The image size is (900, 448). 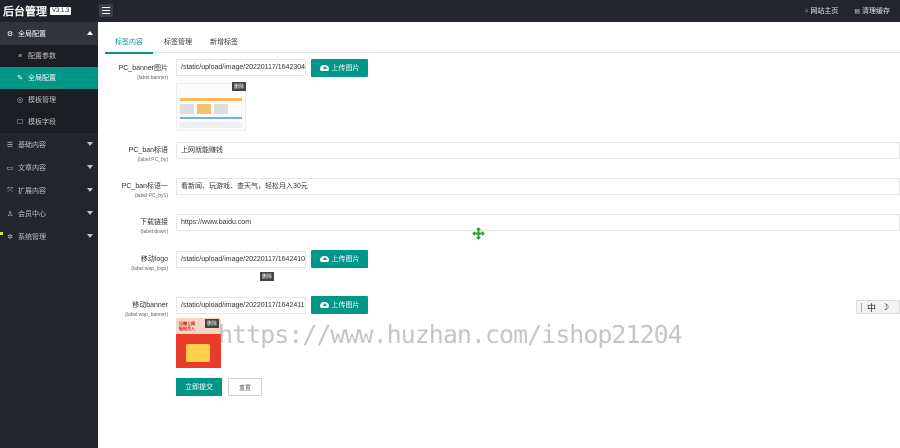 I want to click on tab-label-manage: 标签管理, so click(x=178, y=42).